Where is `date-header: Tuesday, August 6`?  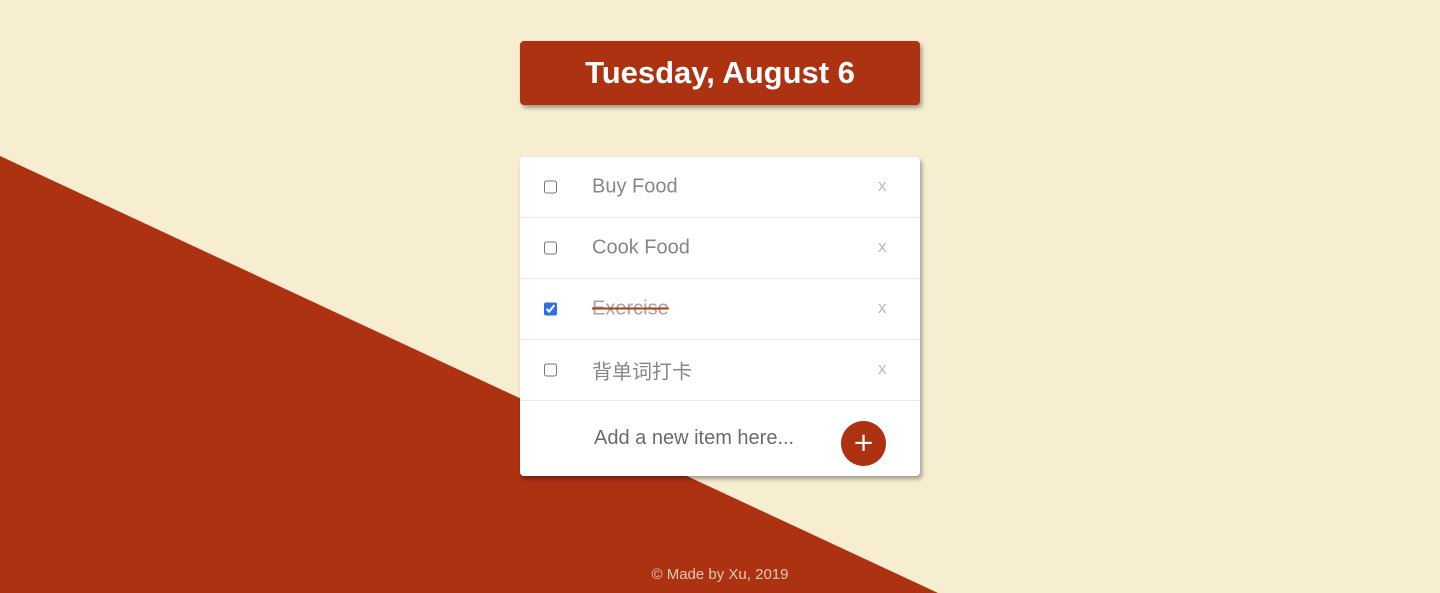
date-header: Tuesday, August 6 is located at coordinates (720, 73).